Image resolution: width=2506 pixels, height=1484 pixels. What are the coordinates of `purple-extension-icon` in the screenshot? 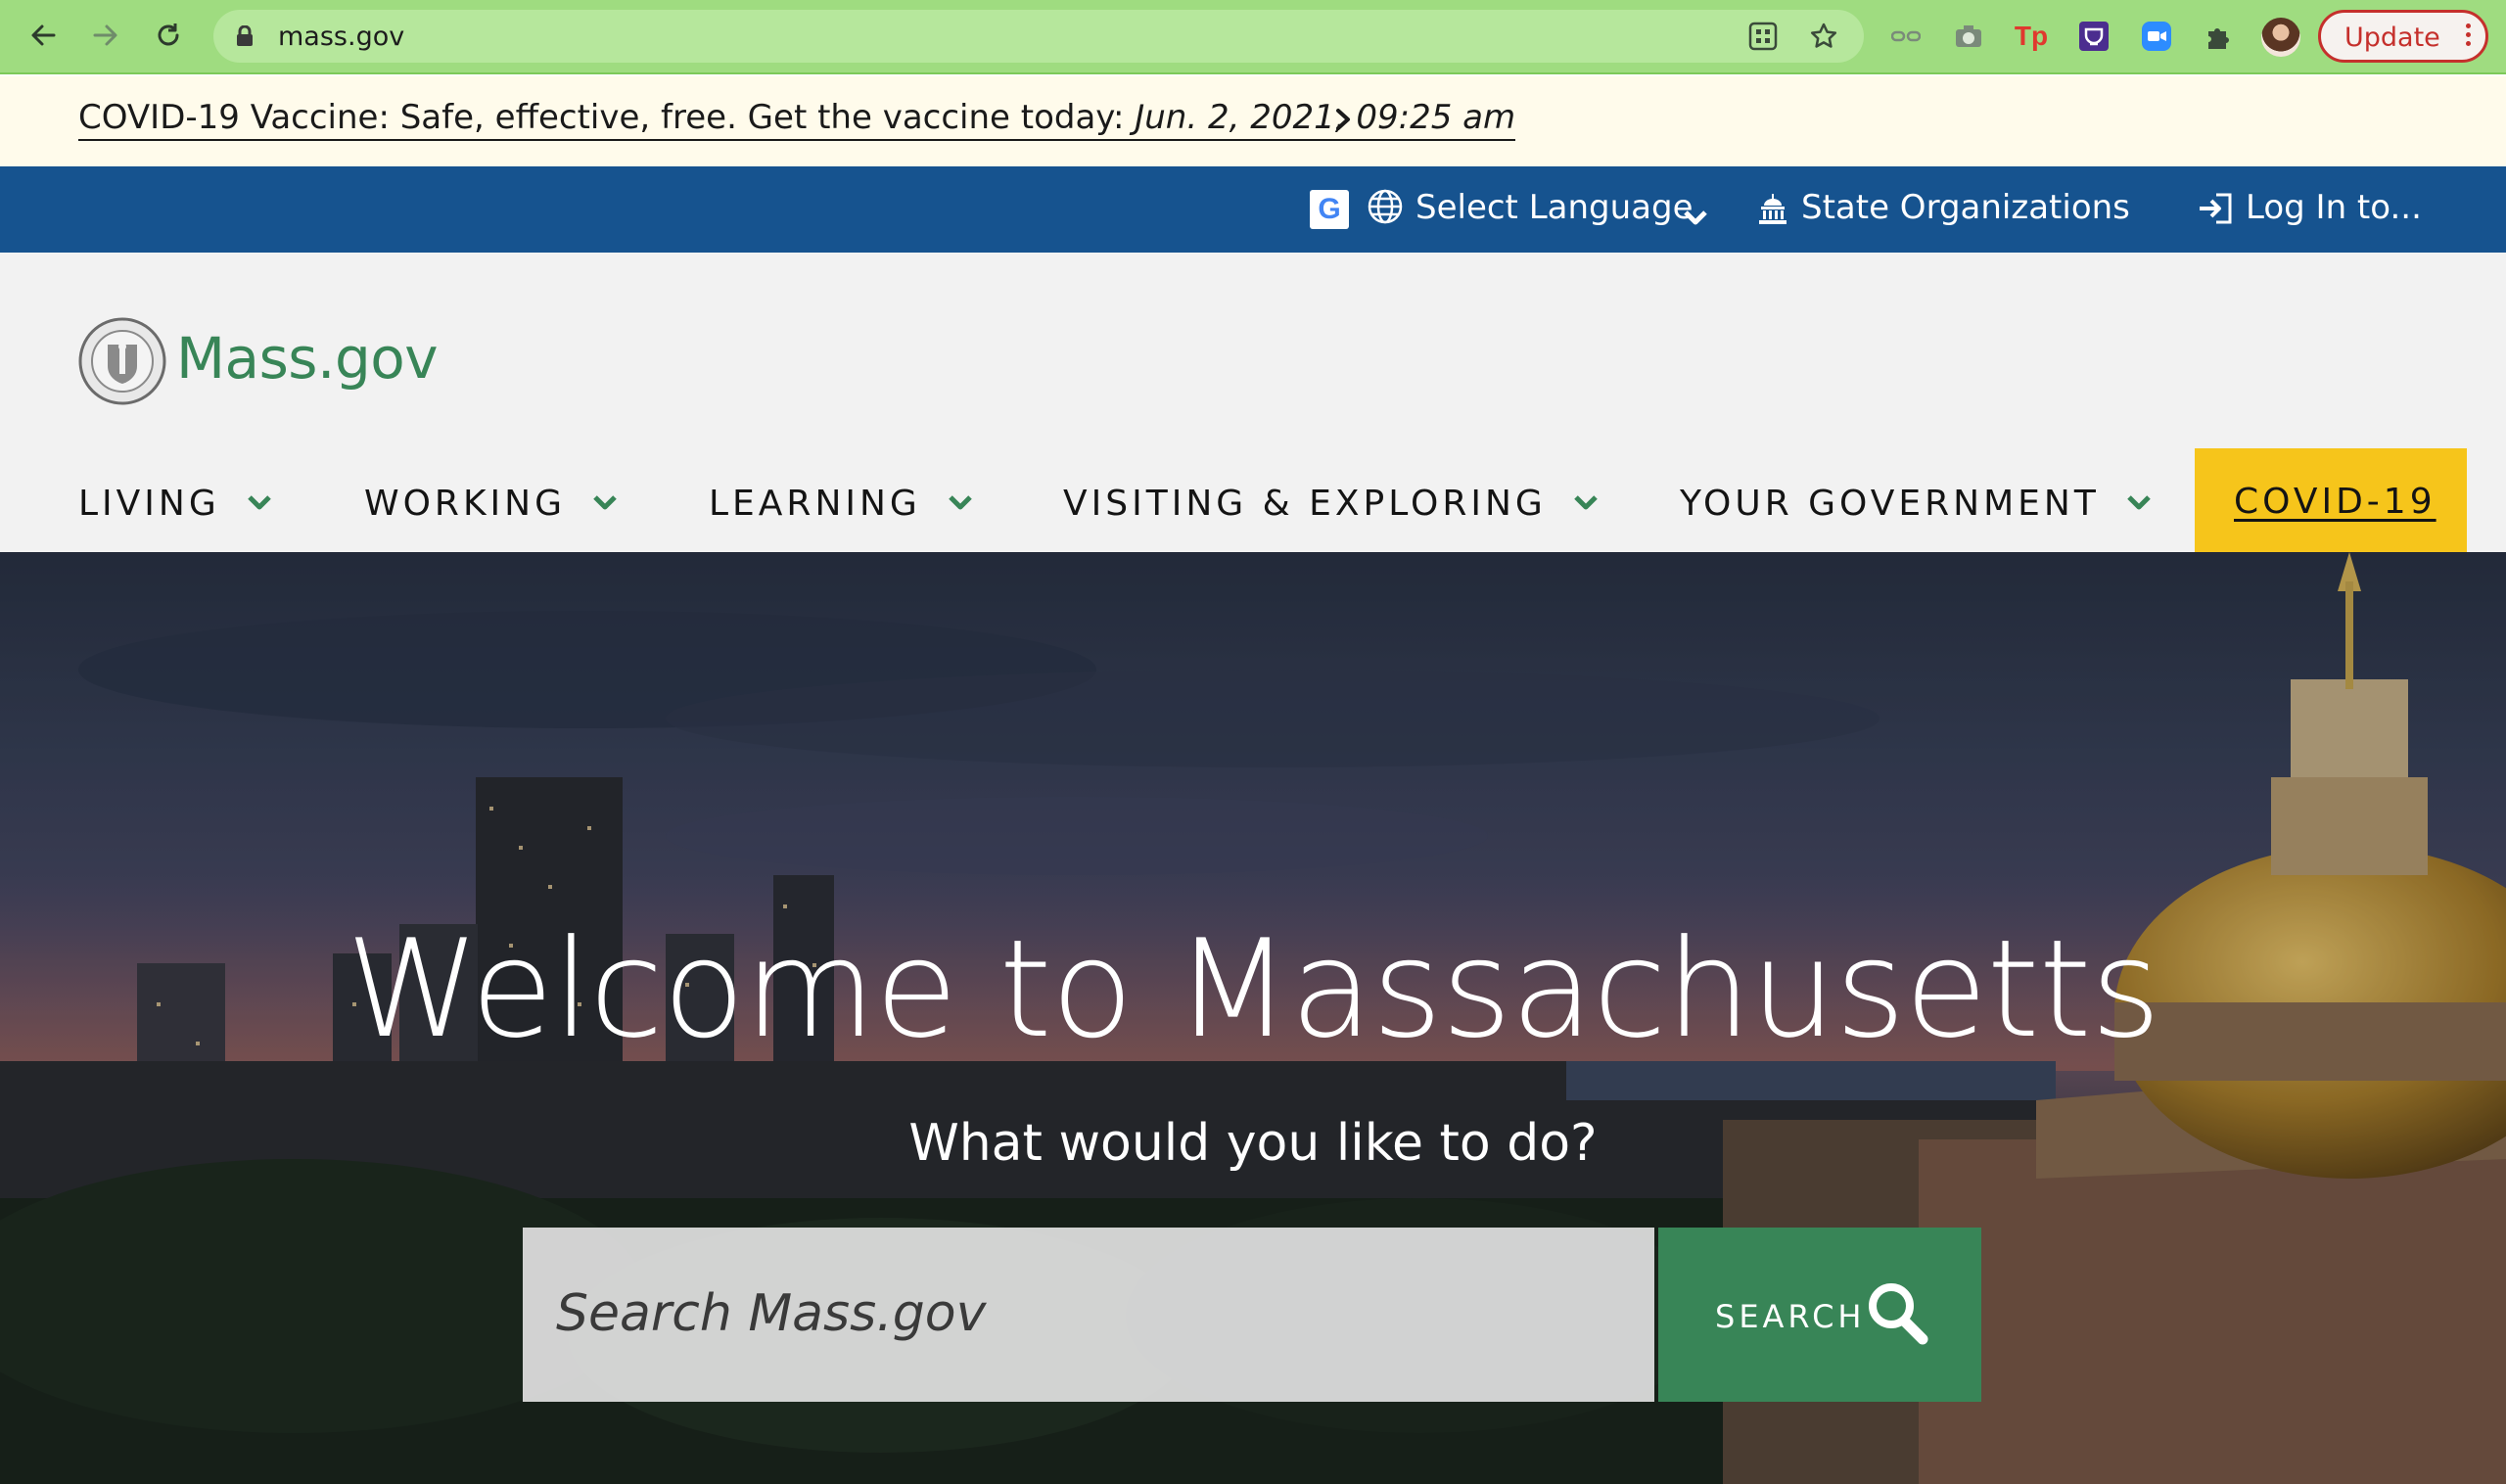 It's located at (2094, 36).